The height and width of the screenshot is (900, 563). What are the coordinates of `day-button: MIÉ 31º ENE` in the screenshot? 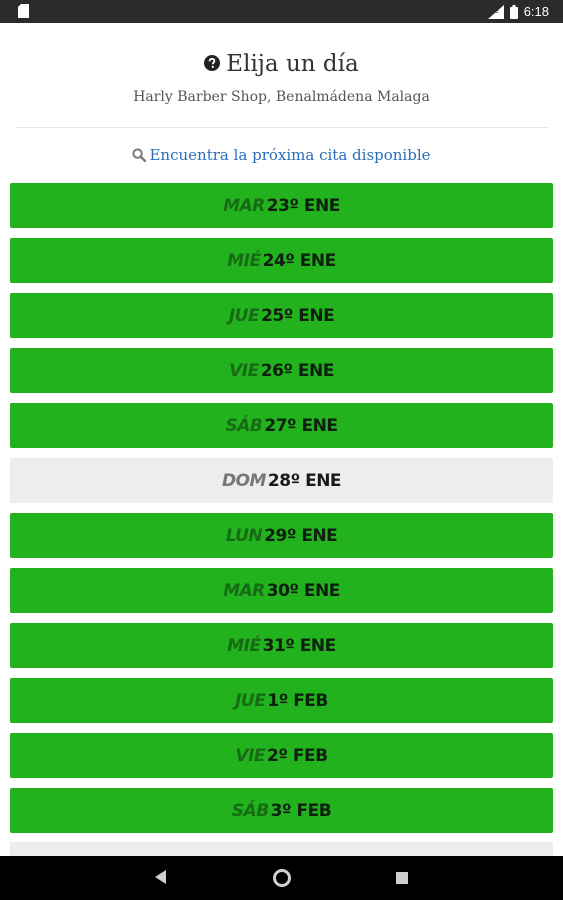 It's located at (281, 645).